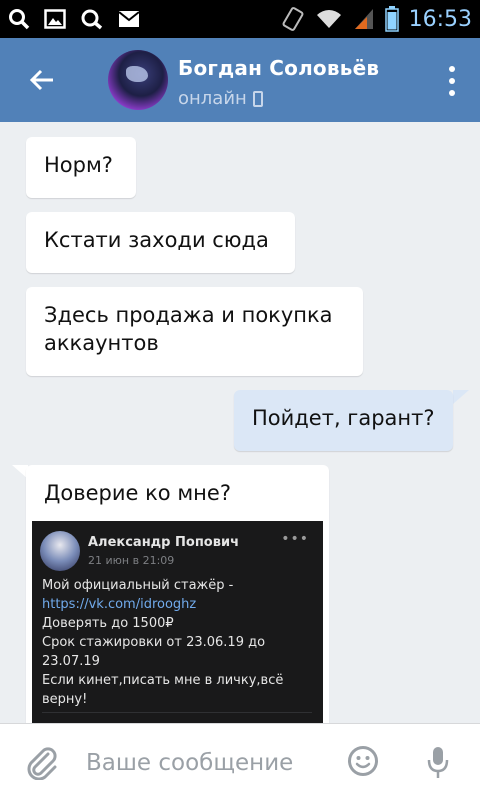  I want to click on message-bubble-incoming: Норм?, so click(81, 167).